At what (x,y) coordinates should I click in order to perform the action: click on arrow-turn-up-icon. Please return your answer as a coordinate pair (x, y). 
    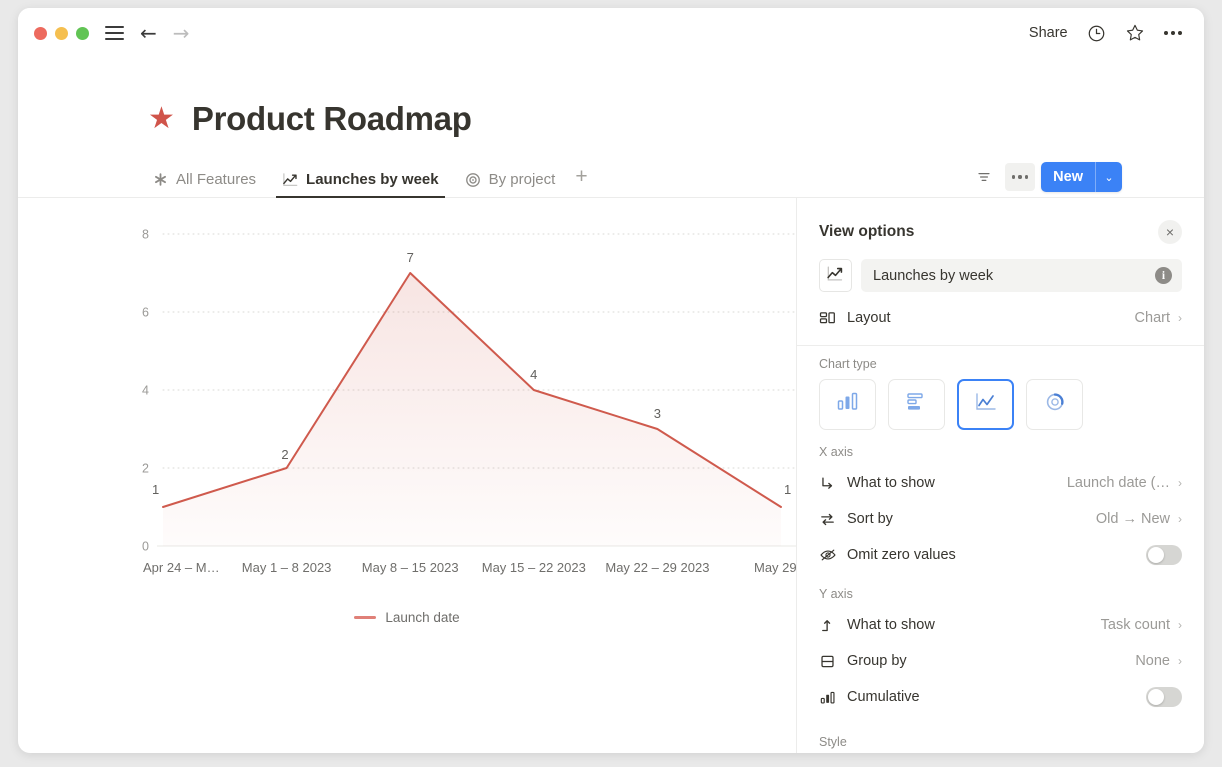
    Looking at the image, I should click on (830, 625).